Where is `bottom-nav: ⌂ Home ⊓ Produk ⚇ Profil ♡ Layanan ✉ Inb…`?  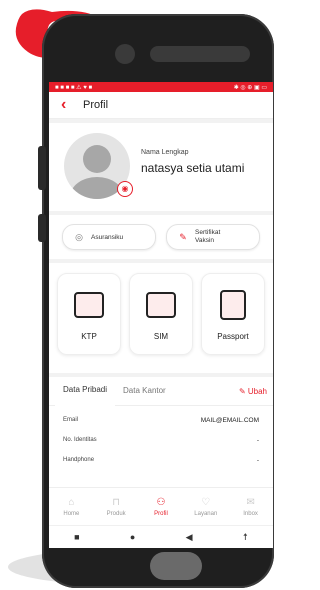 bottom-nav: ⌂ Home ⊓ Produk ⚇ Profil ♡ Layanan ✉ Inb… is located at coordinates (161, 506).